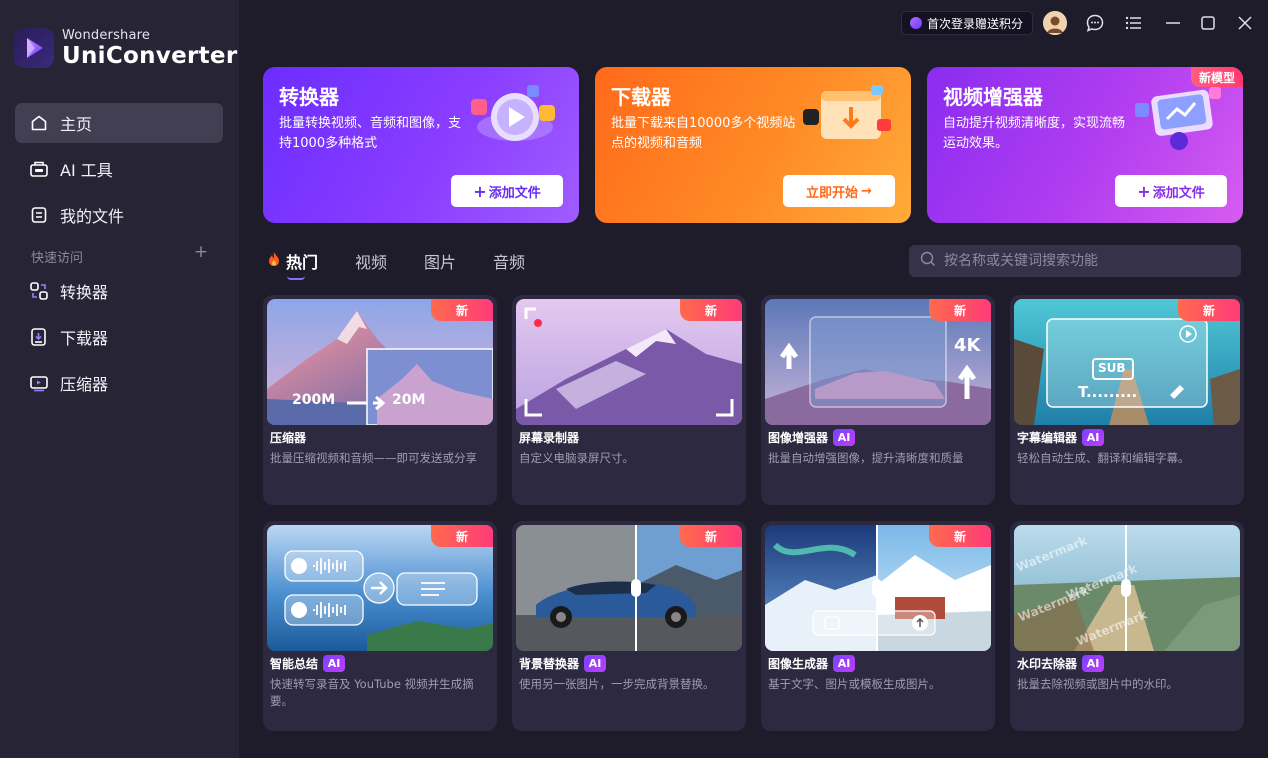  What do you see at coordinates (1171, 191) in the screenshot?
I see `video-enhancer-add-file-button: + 添加文件` at bounding box center [1171, 191].